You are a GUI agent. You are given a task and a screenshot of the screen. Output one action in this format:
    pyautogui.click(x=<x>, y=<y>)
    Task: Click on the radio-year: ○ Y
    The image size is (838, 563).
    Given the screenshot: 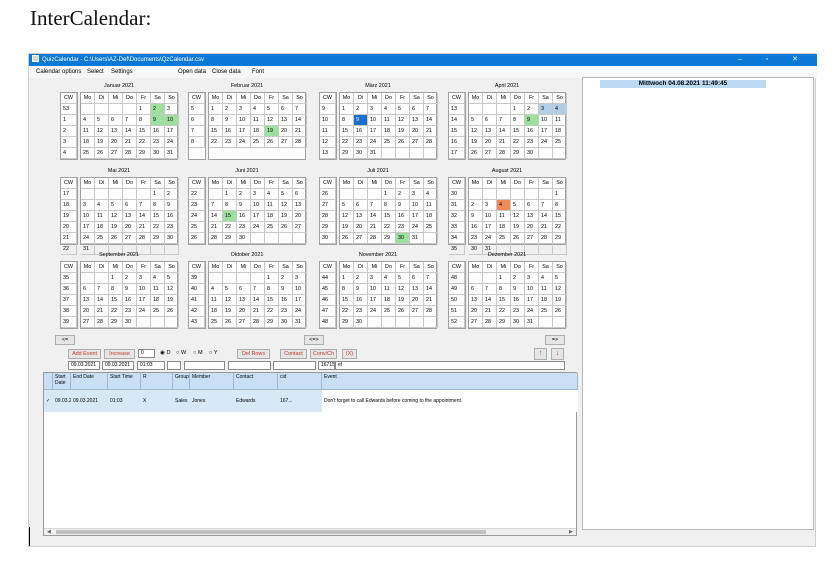 What is the action you would take?
    pyautogui.click(x=213, y=353)
    